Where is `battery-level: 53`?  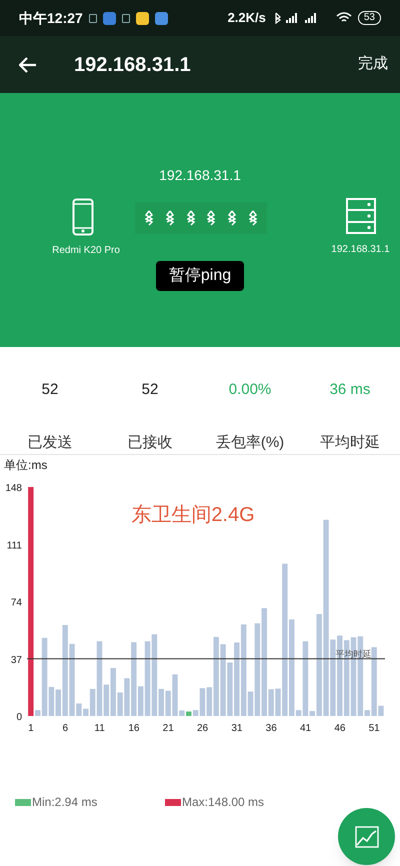 battery-level: 53 is located at coordinates (369, 18).